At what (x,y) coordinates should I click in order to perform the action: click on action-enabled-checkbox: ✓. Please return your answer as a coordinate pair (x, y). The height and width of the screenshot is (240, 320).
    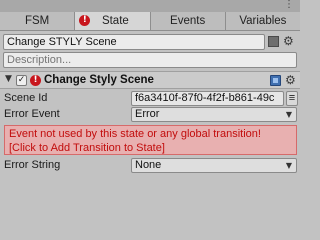
    Looking at the image, I should click on (21, 80).